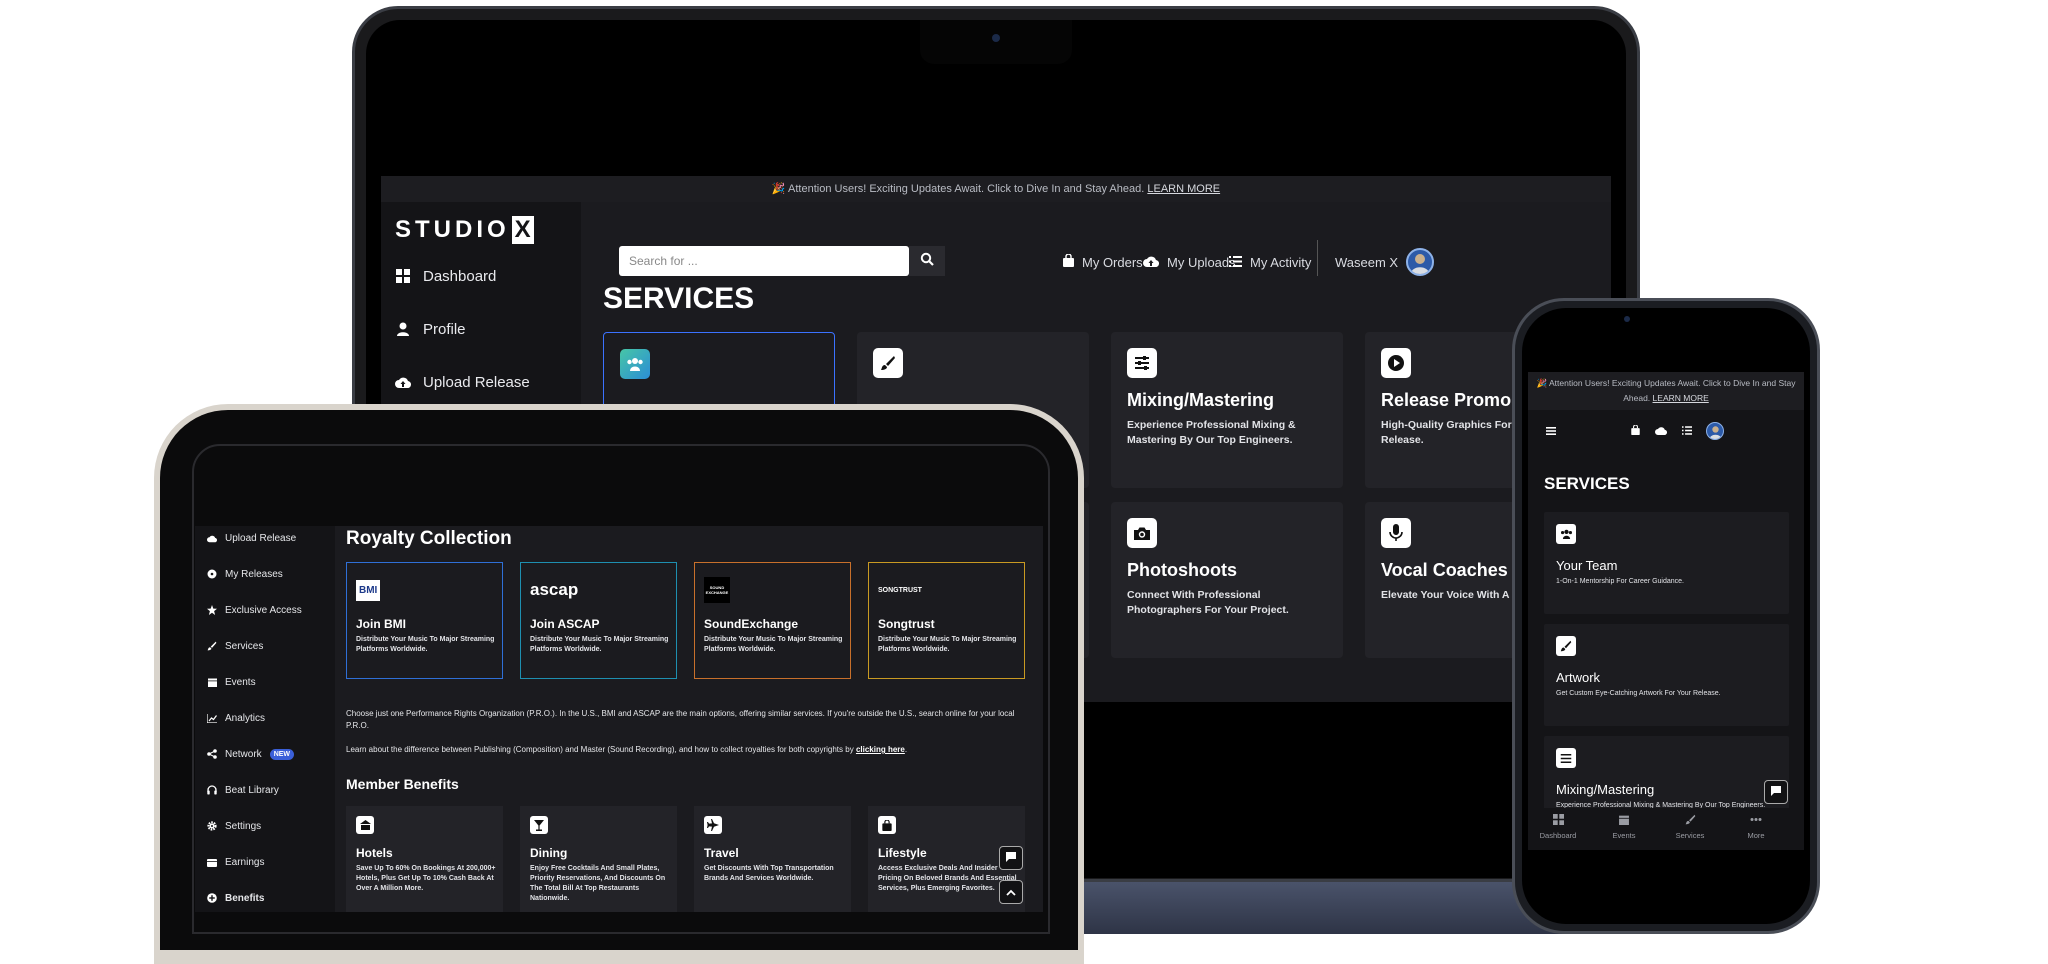  Describe the element at coordinates (927, 261) in the screenshot. I see `search-button` at that location.